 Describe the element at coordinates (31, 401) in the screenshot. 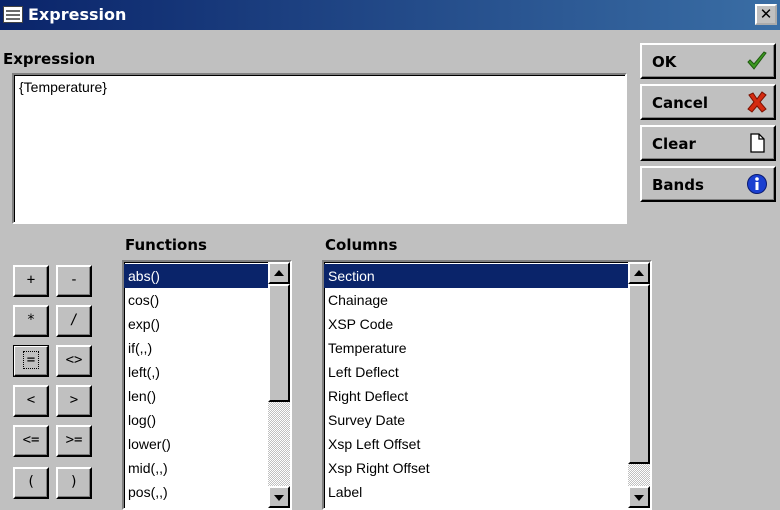

I see `less-than-operator-button: <` at that location.